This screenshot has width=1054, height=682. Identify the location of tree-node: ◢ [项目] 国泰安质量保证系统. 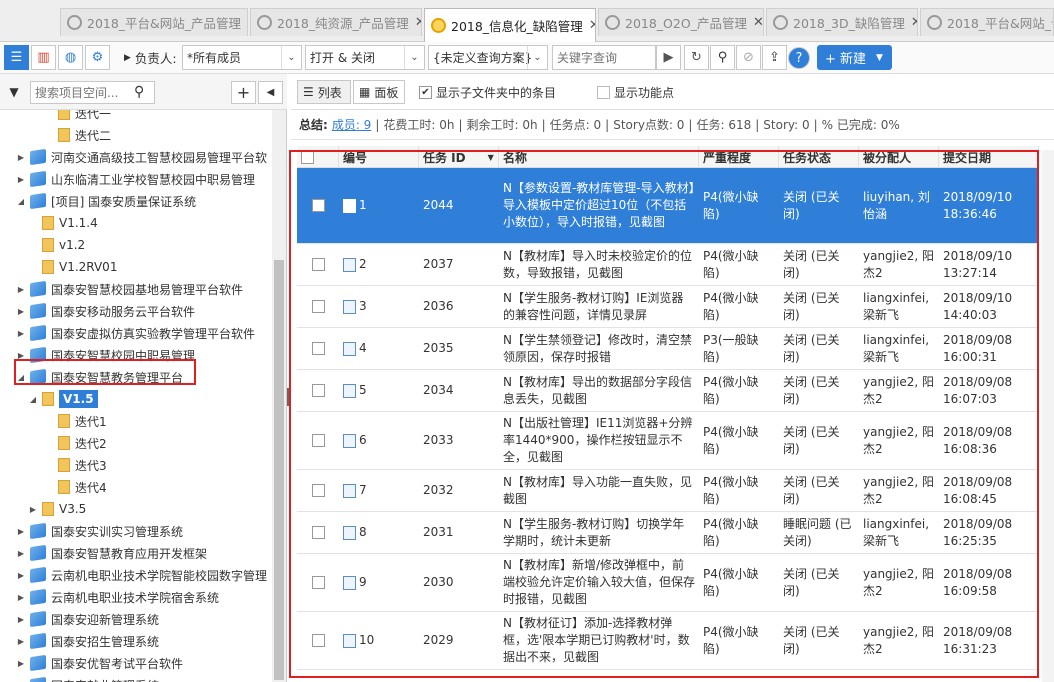
(105, 201).